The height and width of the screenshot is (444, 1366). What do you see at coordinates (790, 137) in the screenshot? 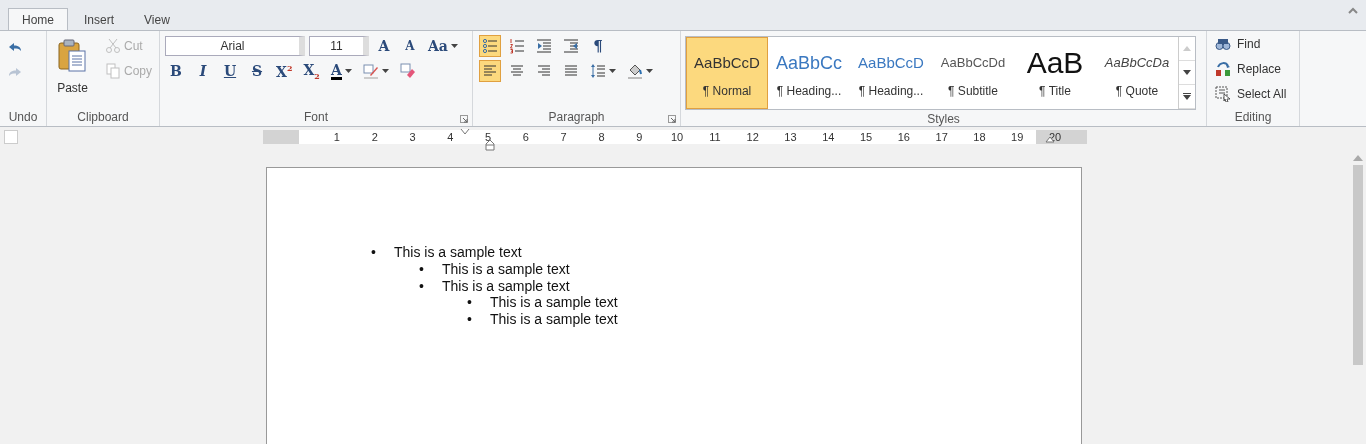
I see `ruler-number: 13` at bounding box center [790, 137].